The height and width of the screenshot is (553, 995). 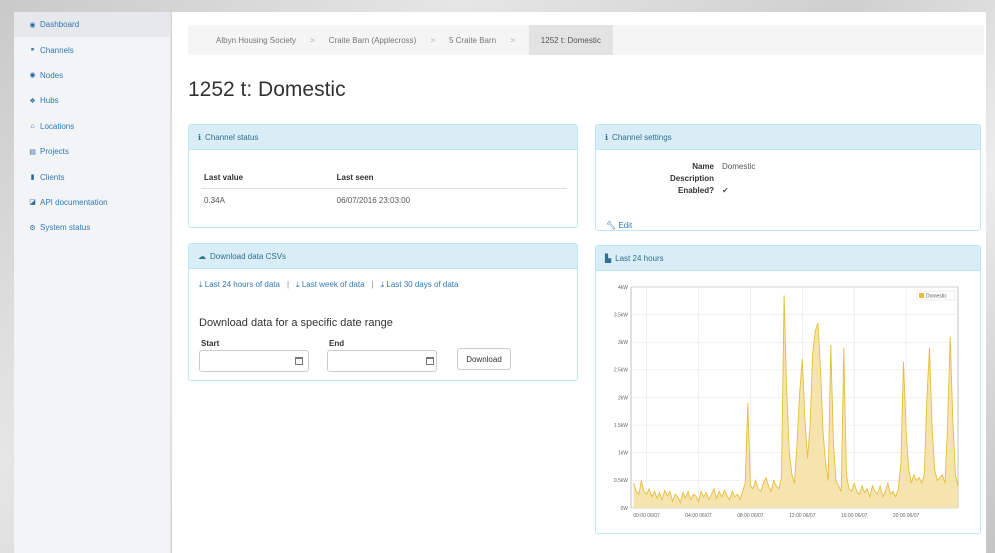 What do you see at coordinates (32, 178) in the screenshot?
I see `clients-icon: ▮` at bounding box center [32, 178].